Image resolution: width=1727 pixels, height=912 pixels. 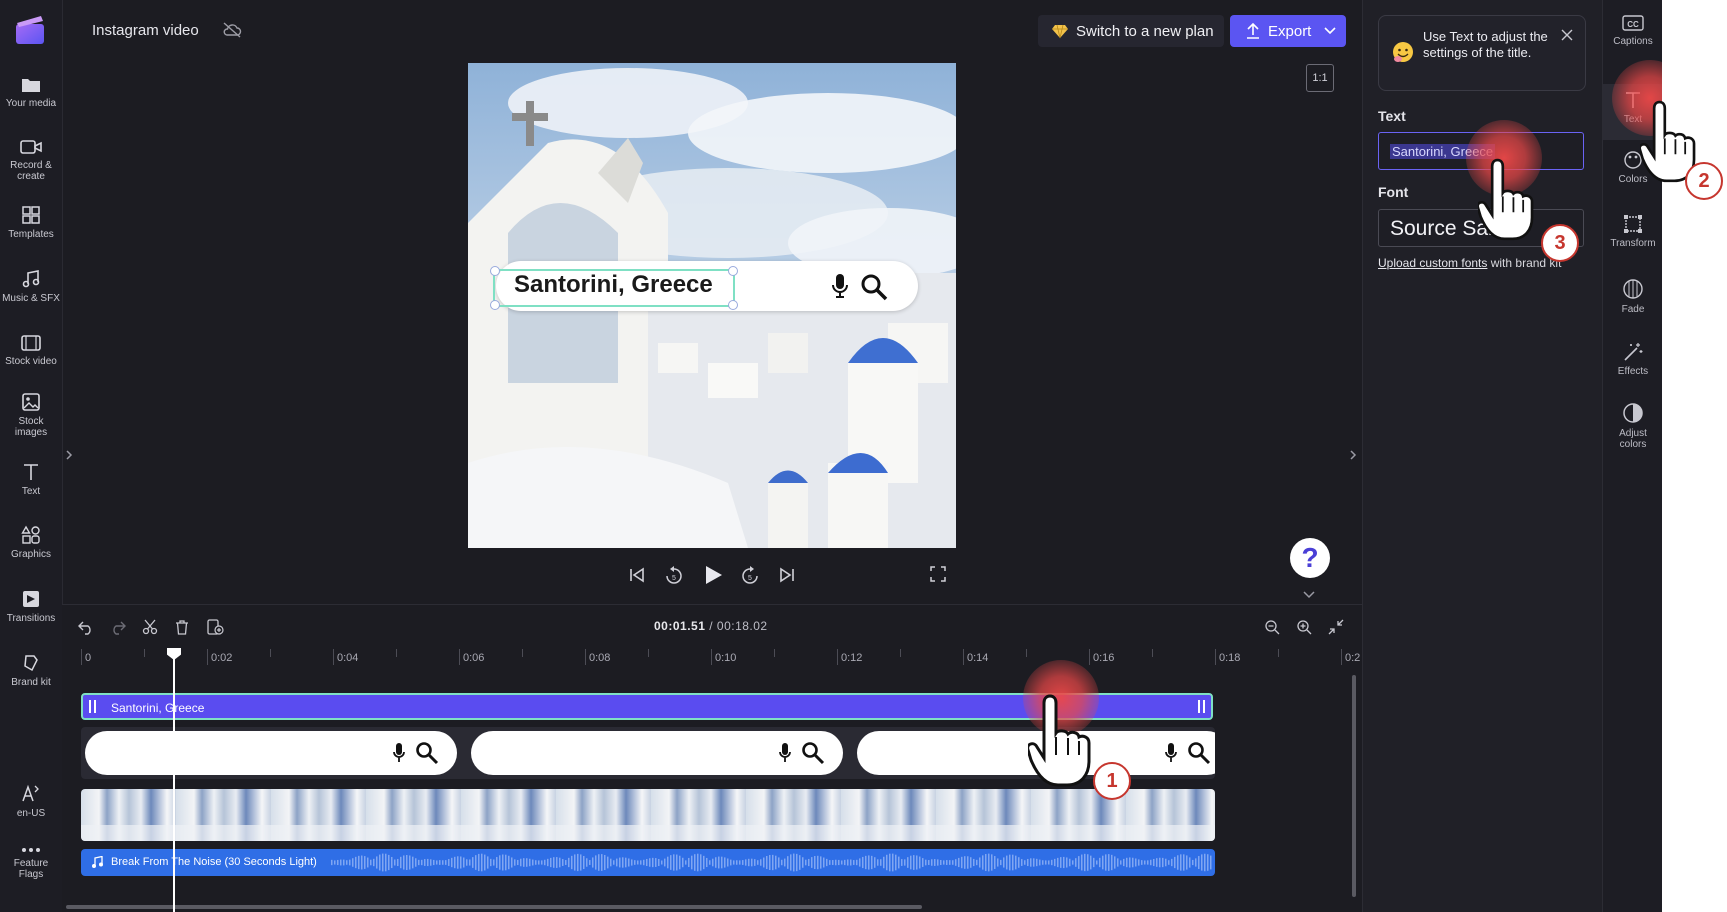 I want to click on nav-record-create: Record & create, so click(x=31, y=160).